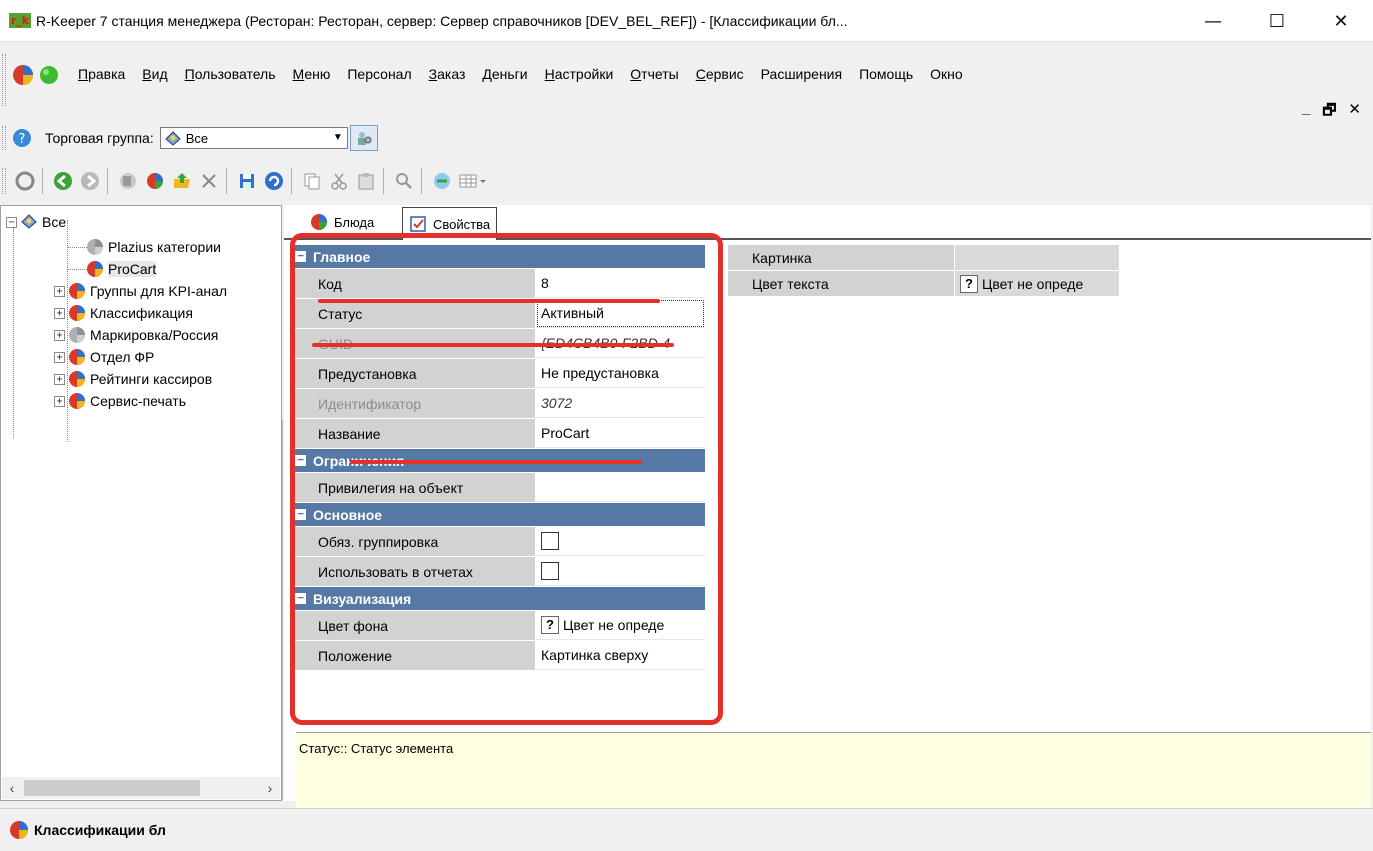 The image size is (1373, 851). Describe the element at coordinates (338, 137) in the screenshot. I see `dropdown-arrow-icon: ▼` at that location.